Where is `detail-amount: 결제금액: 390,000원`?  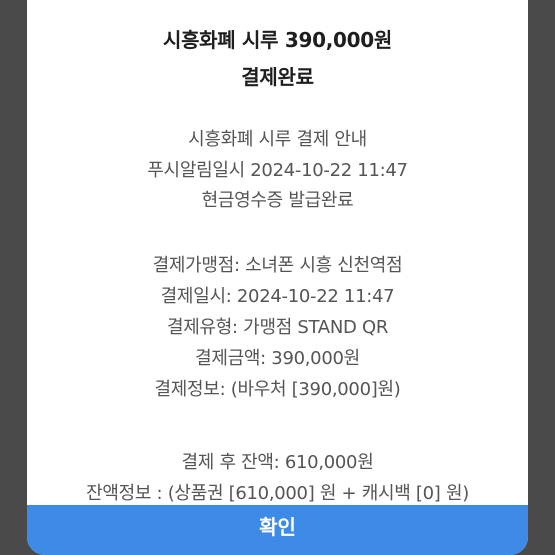 detail-amount: 결제금액: 390,000원 is located at coordinates (277, 358).